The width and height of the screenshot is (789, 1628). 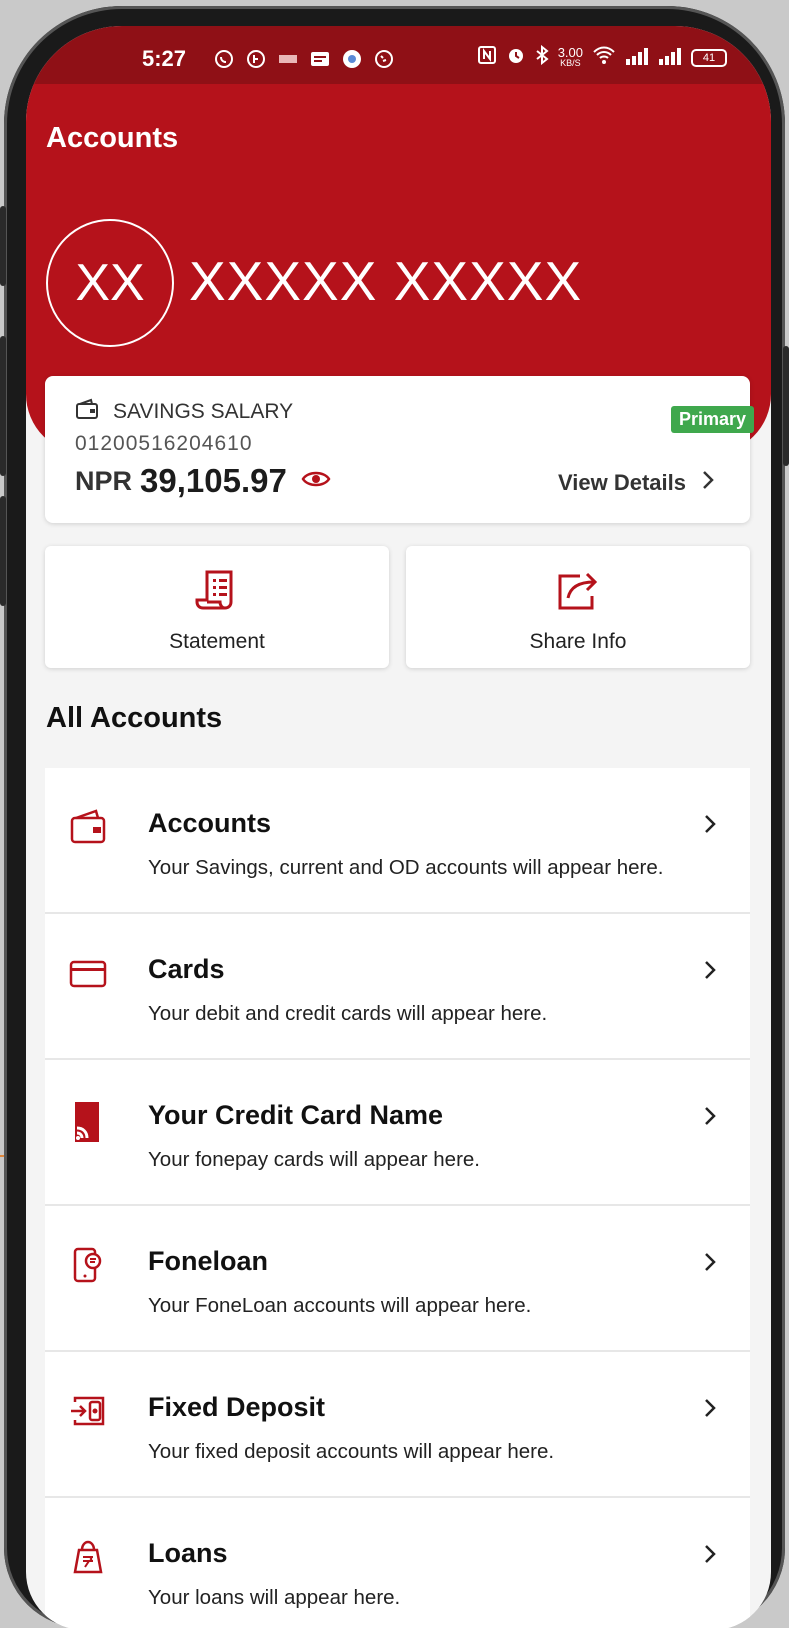 I want to click on primary-badge: Primary, so click(x=712, y=419).